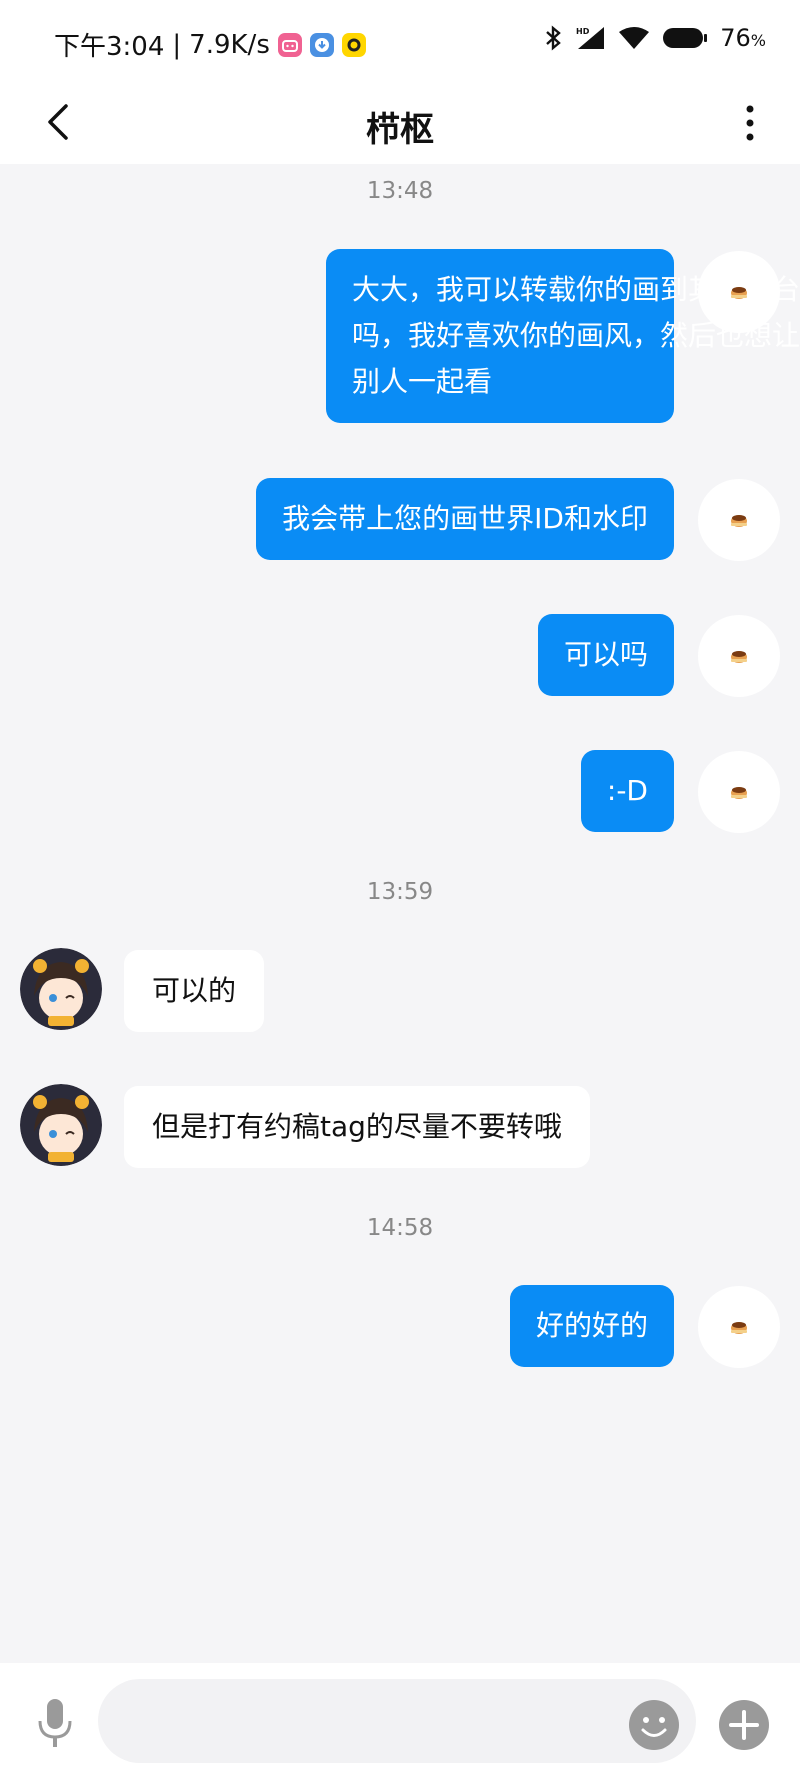  Describe the element at coordinates (576, 289) in the screenshot. I see `message-line: 大大，我可以转载你的画到其他平台` at that location.